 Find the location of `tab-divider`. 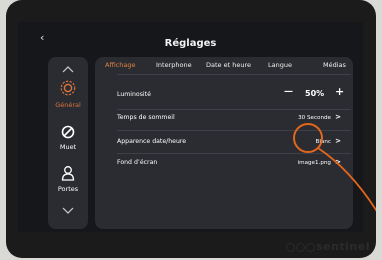

tab-divider is located at coordinates (234, 74).